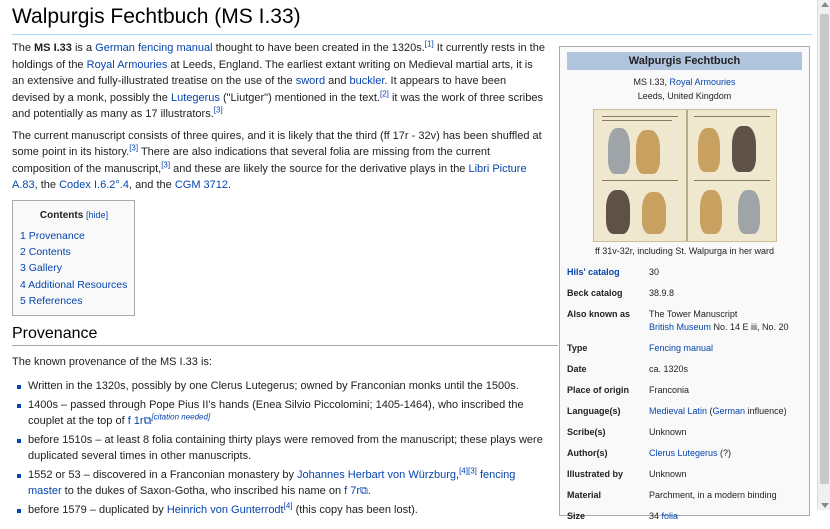 The height and width of the screenshot is (529, 830). I want to click on infobox-label: Date, so click(577, 369).